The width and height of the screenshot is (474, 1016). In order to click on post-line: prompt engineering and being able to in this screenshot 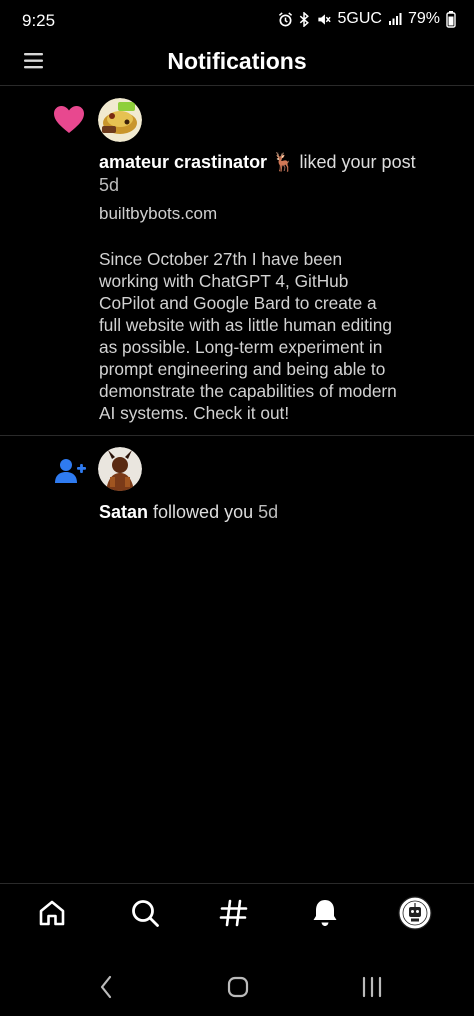, I will do `click(242, 369)`.